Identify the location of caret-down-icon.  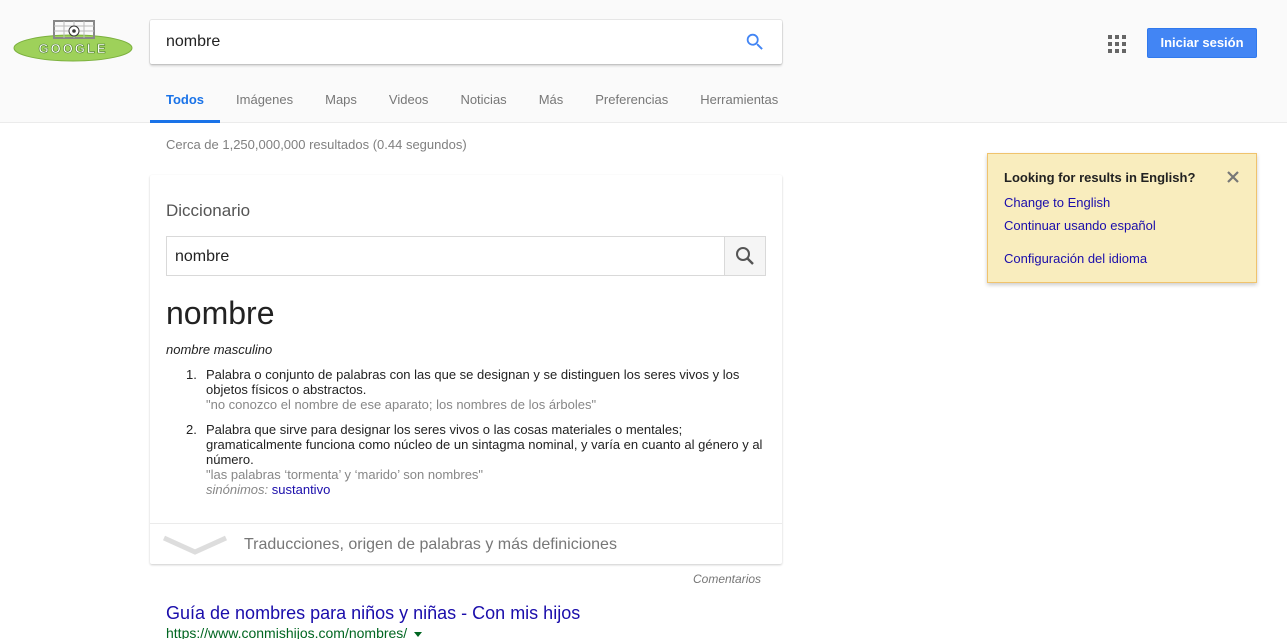
(418, 634).